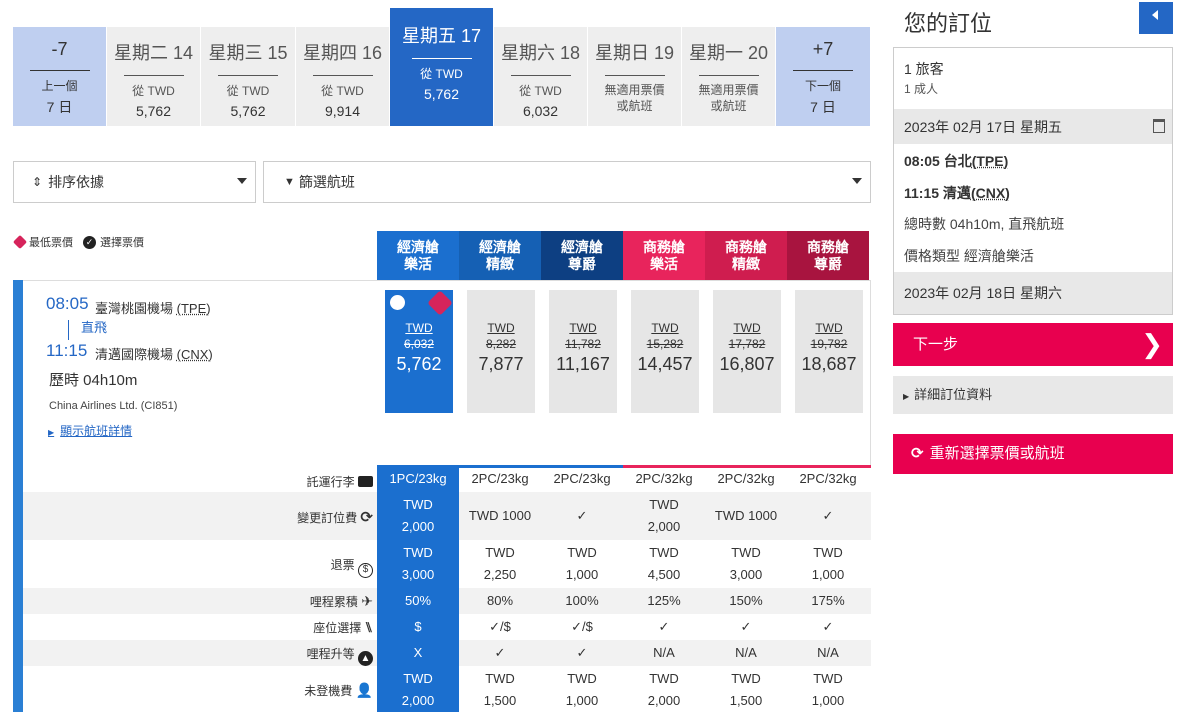 The height and width of the screenshot is (712, 1200). Describe the element at coordinates (440, 303) in the screenshot. I see `tag-icon` at that location.